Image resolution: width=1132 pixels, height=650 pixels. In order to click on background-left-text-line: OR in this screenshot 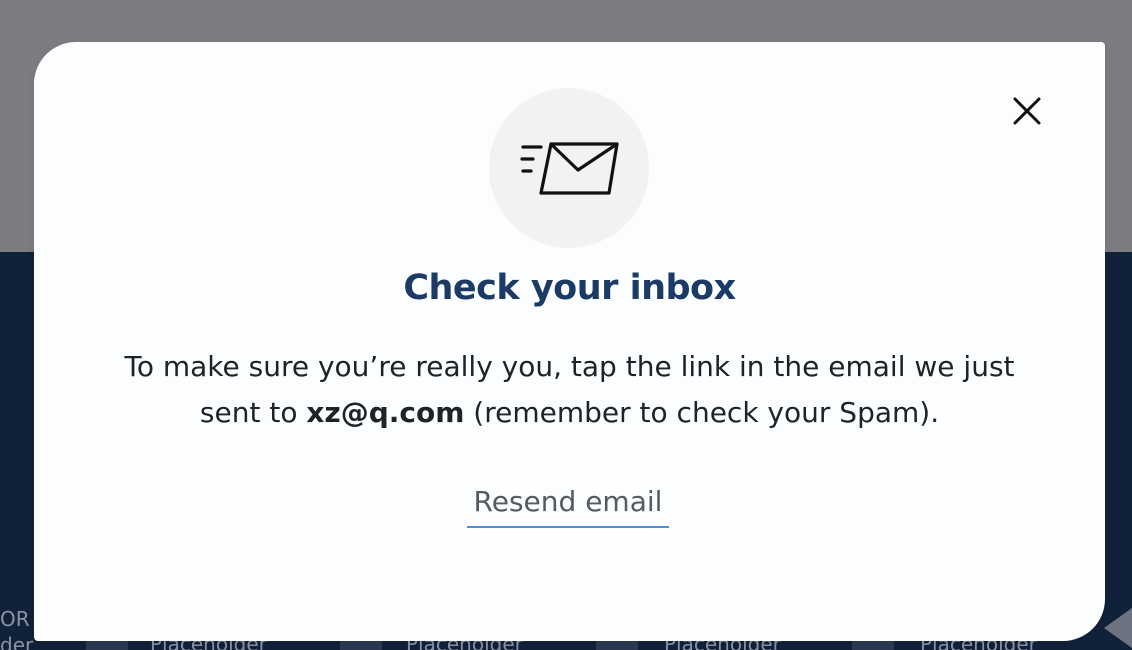, I will do `click(15, 619)`.